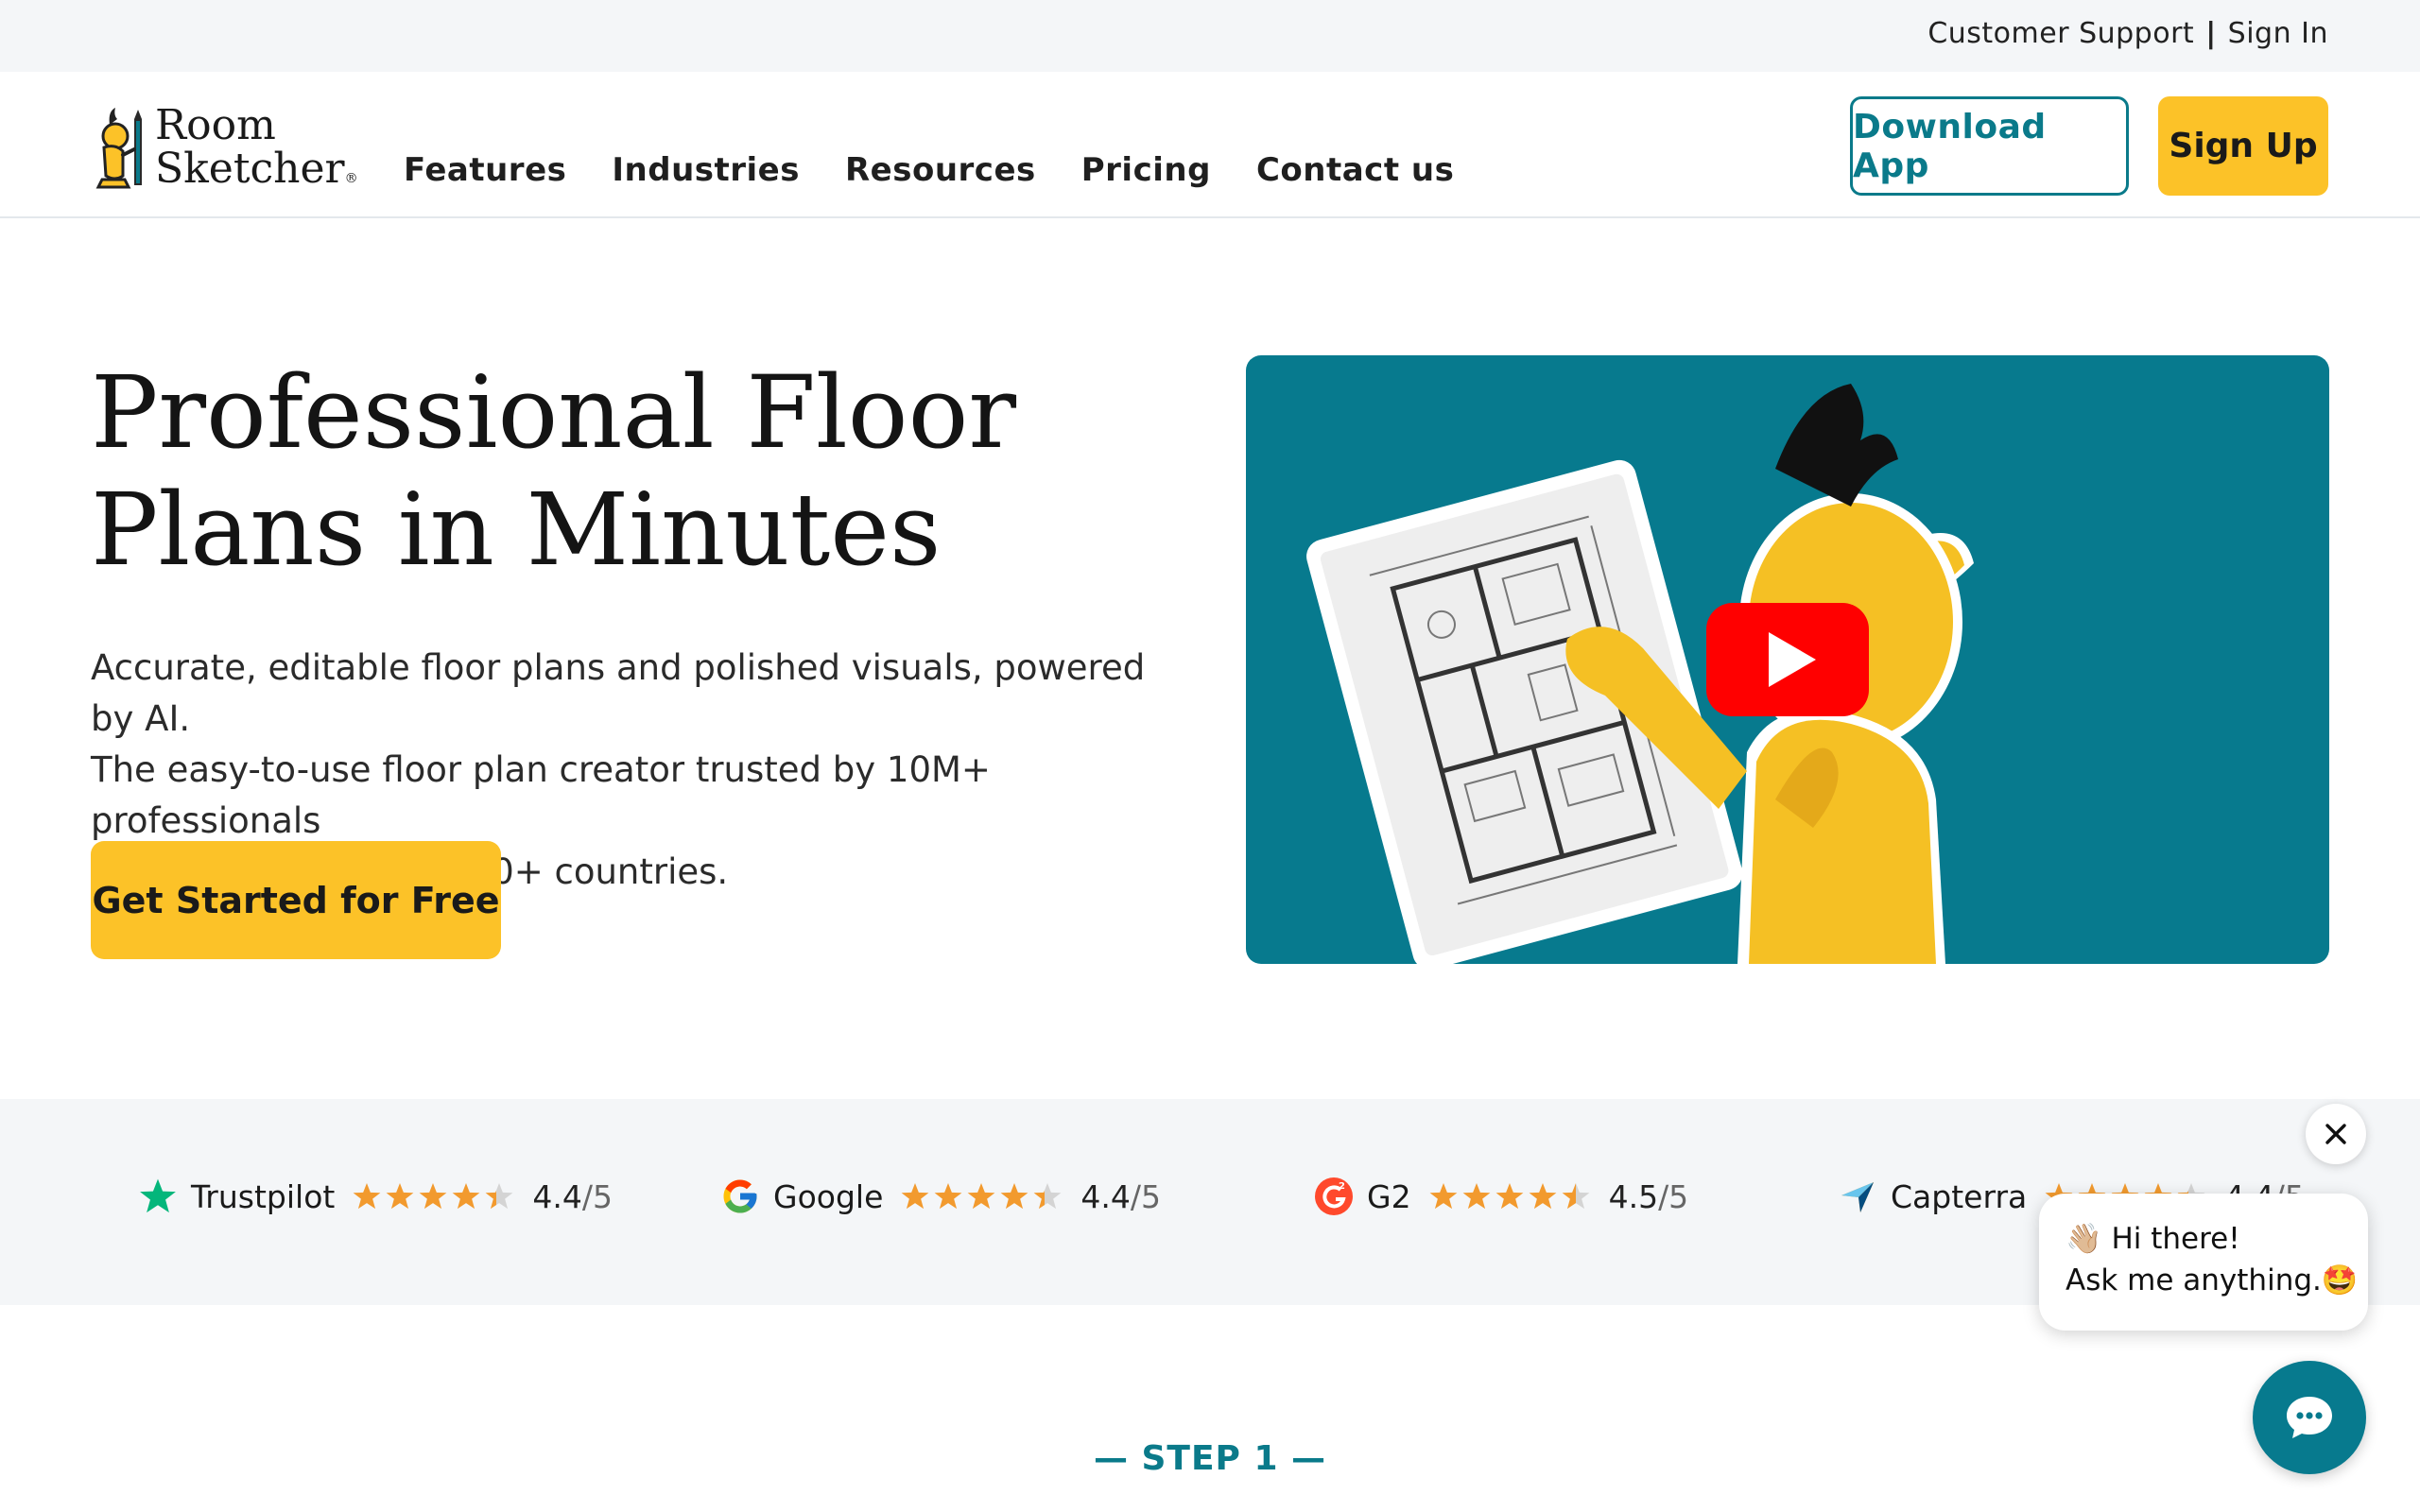 The image size is (2420, 1512). I want to click on roomsketcher-logo: Room Sketcher®, so click(225, 147).